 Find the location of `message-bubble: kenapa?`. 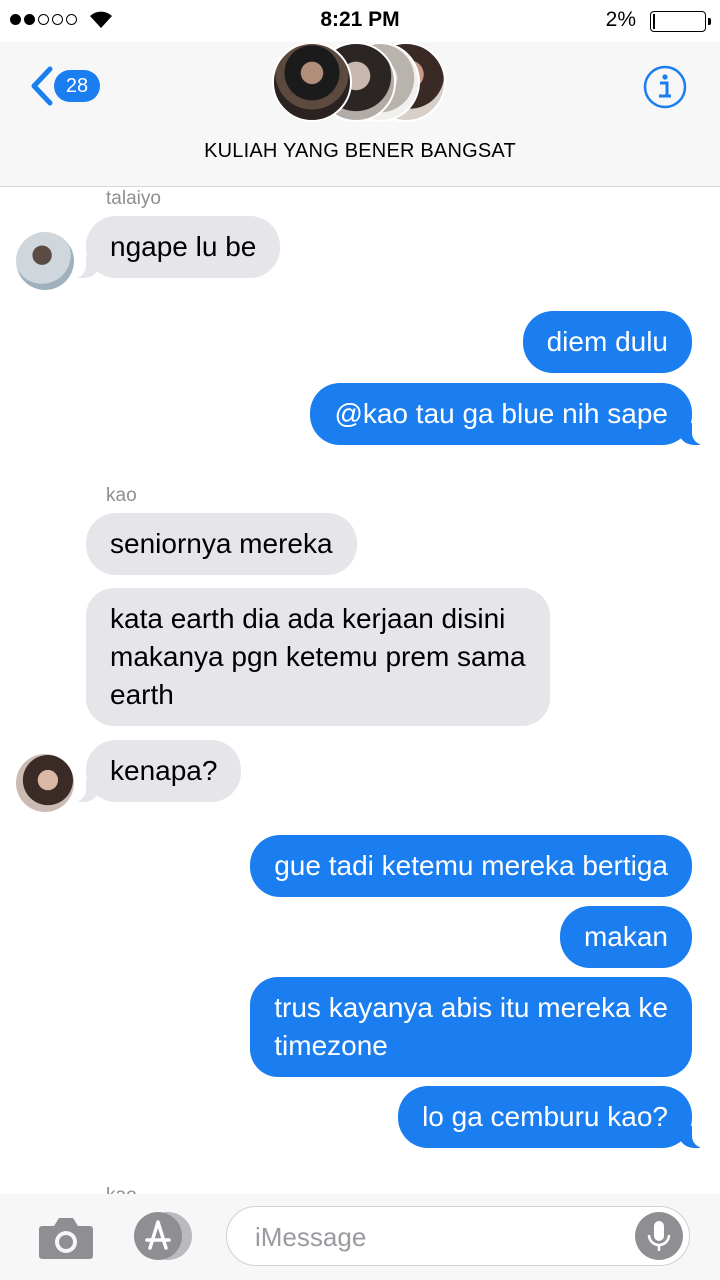

message-bubble: kenapa? is located at coordinates (157, 771).